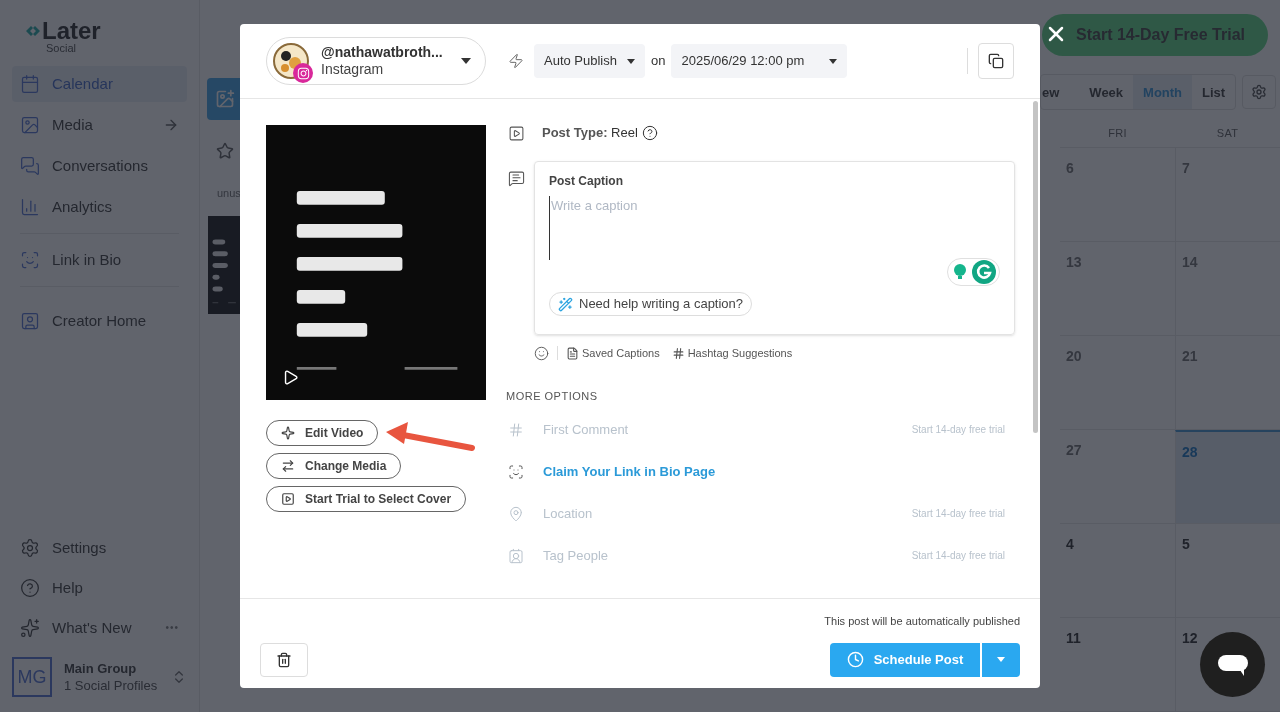 The height and width of the screenshot is (712, 1280). What do you see at coordinates (855, 659) in the screenshot?
I see `clock-icon` at bounding box center [855, 659].